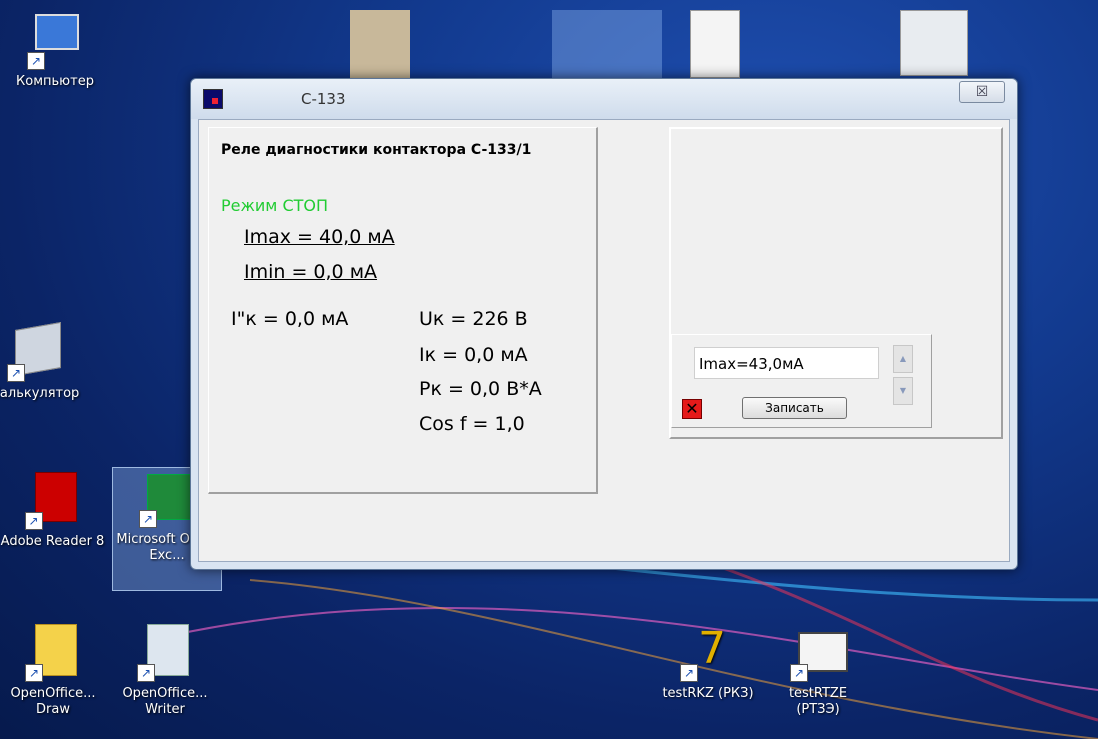 Image resolution: width=1098 pixels, height=739 pixels. What do you see at coordinates (794, 408) in the screenshot?
I see `write-button: Записать` at bounding box center [794, 408].